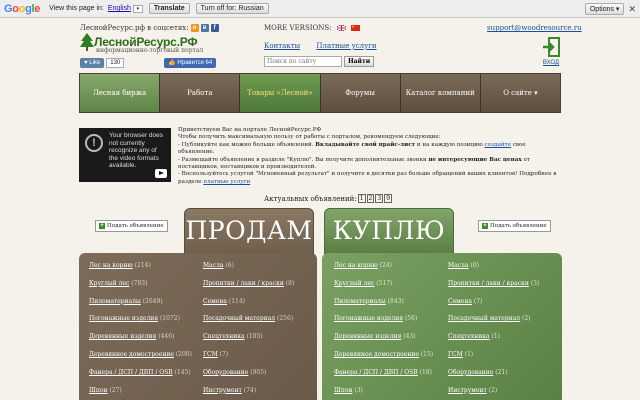 The image size is (640, 400). What do you see at coordinates (214, 28) in the screenshot?
I see `facebook-icon: f` at bounding box center [214, 28].